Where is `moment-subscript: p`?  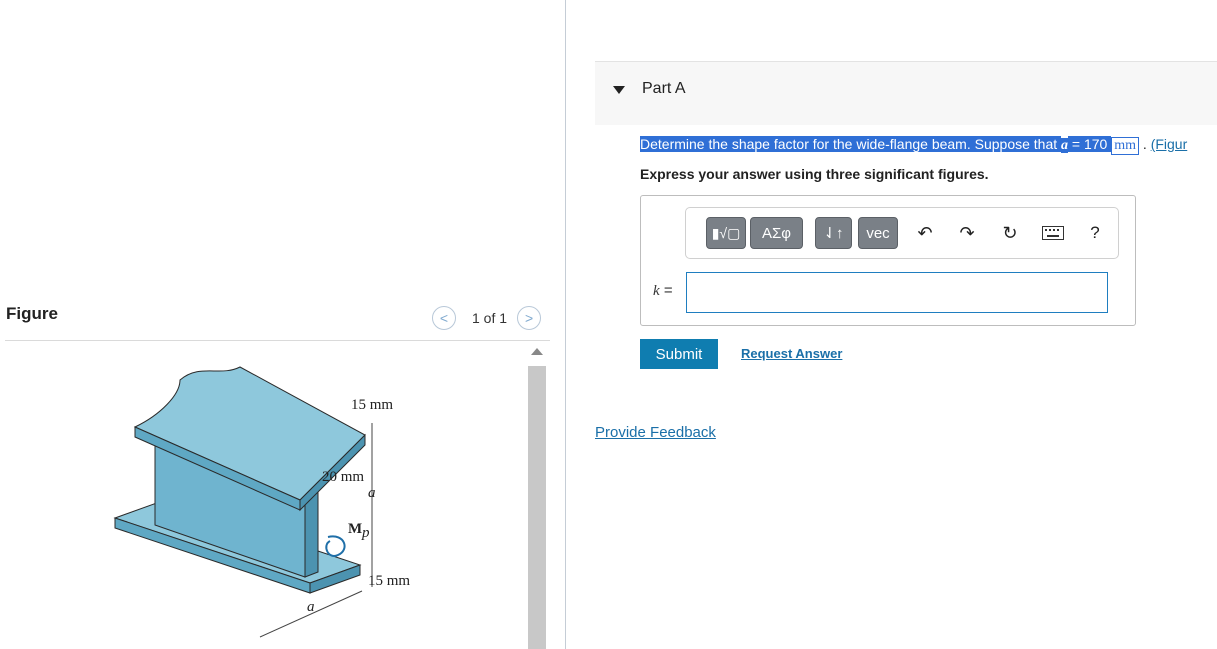
moment-subscript: p is located at coordinates (365, 533).